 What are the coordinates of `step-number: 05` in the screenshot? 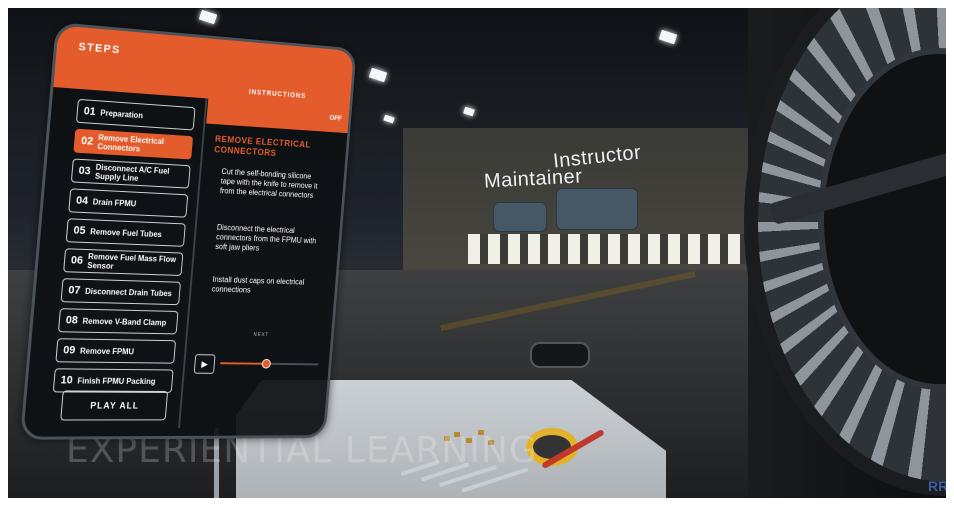 It's located at (79, 230).